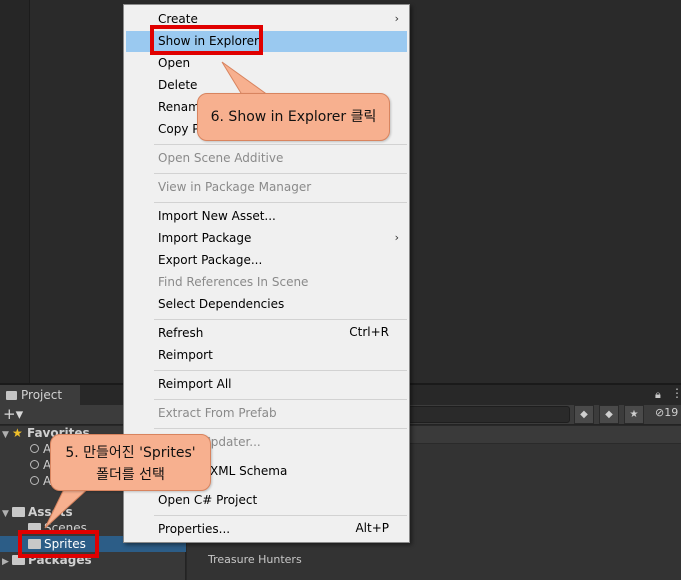  I want to click on callout-step-5-line1: 5. 만들어진 'Sprites', so click(130, 453).